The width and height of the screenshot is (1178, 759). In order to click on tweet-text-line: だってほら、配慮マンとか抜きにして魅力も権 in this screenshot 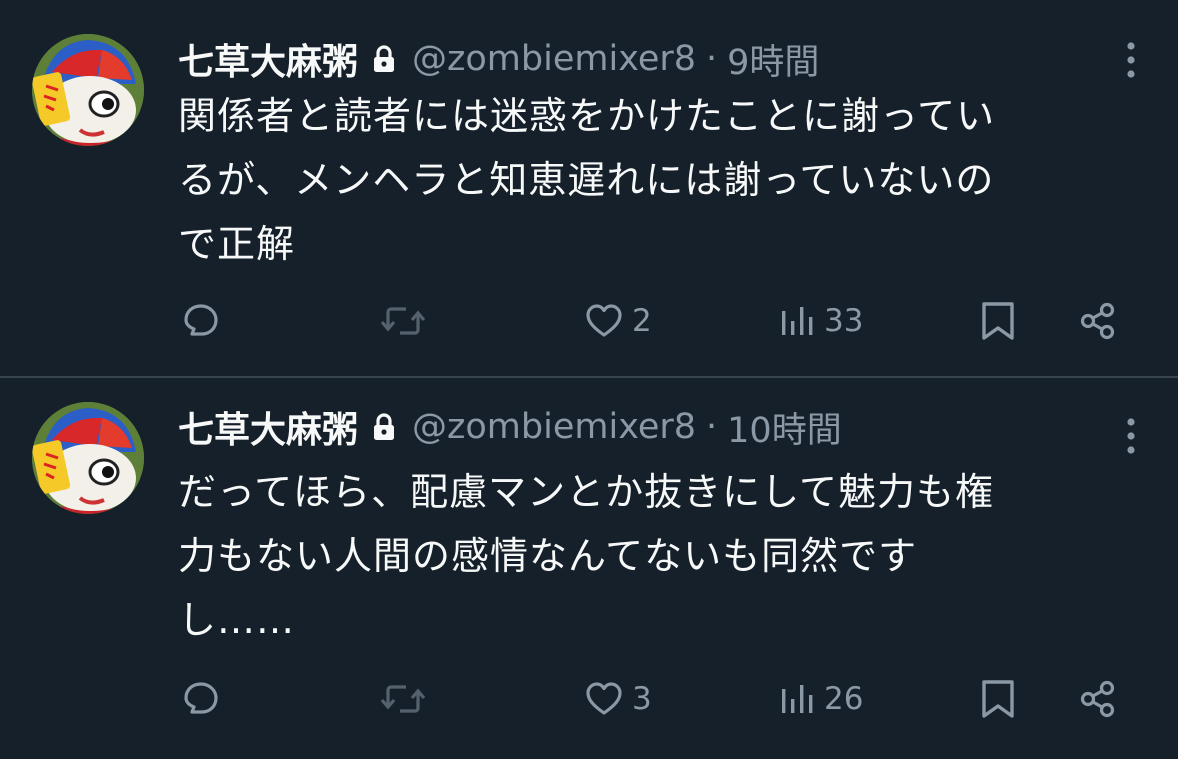, I will do `click(586, 492)`.